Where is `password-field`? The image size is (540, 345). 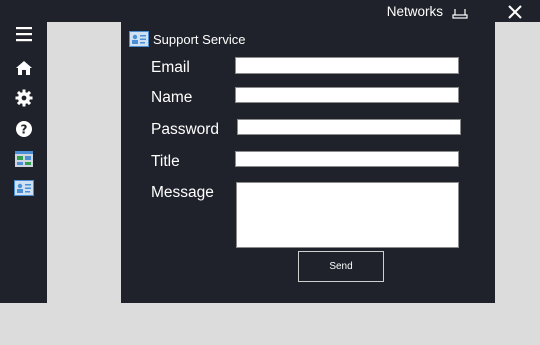
password-field is located at coordinates (349, 127).